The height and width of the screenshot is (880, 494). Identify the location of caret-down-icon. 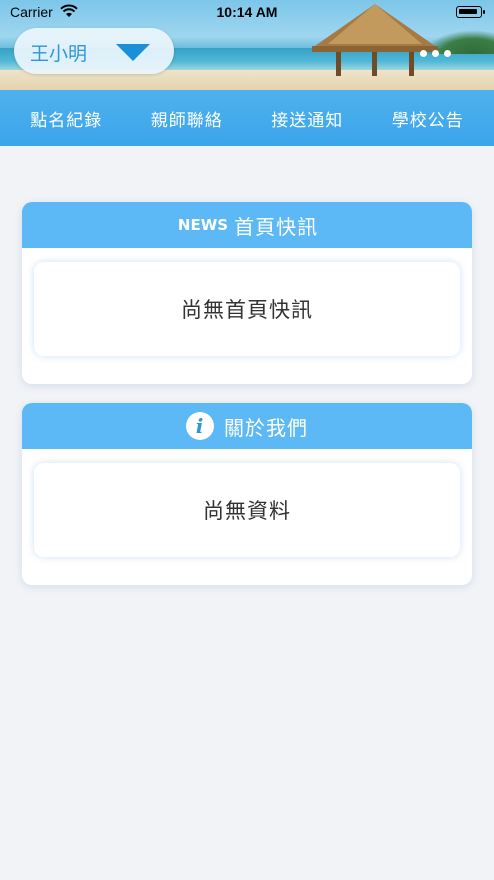
(133, 52).